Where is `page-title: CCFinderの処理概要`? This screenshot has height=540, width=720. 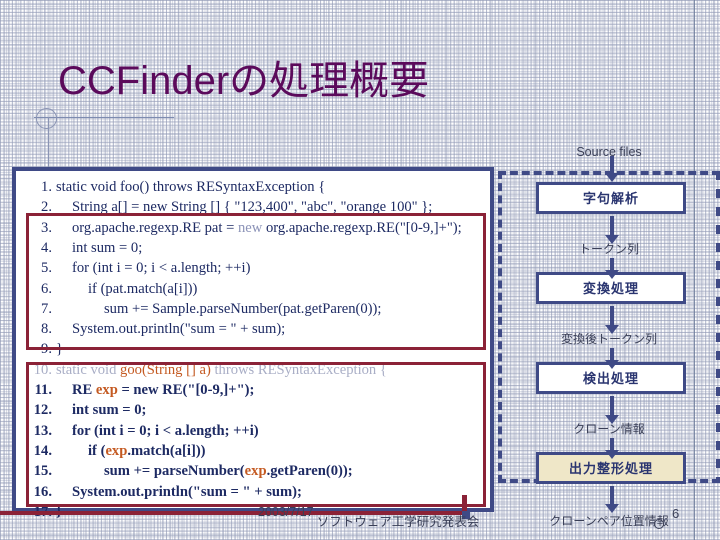 page-title: CCFinderの処理概要 is located at coordinates (244, 81).